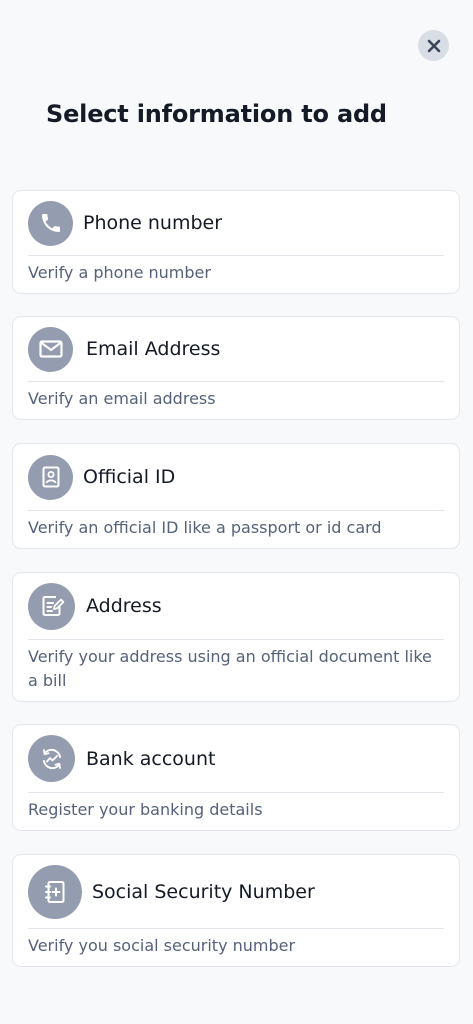  Describe the element at coordinates (50, 349) in the screenshot. I see `envelope-icon` at that location.